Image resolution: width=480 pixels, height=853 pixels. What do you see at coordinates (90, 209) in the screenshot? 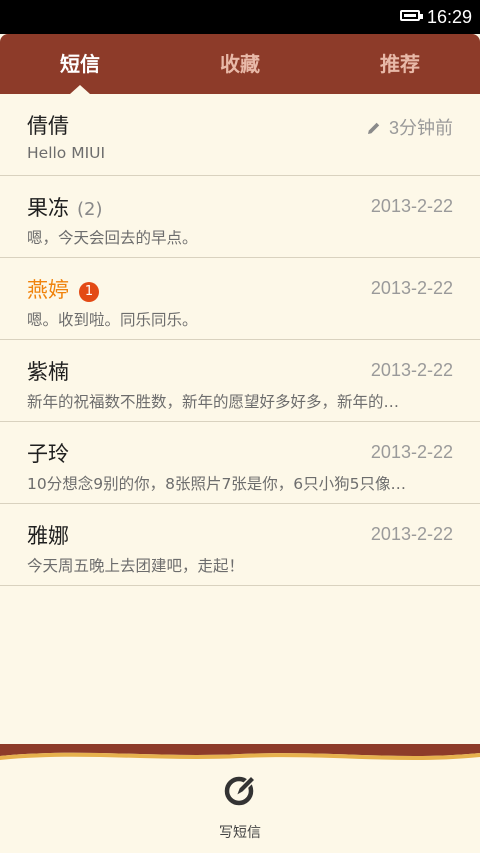
I see `message-count: (2)` at bounding box center [90, 209].